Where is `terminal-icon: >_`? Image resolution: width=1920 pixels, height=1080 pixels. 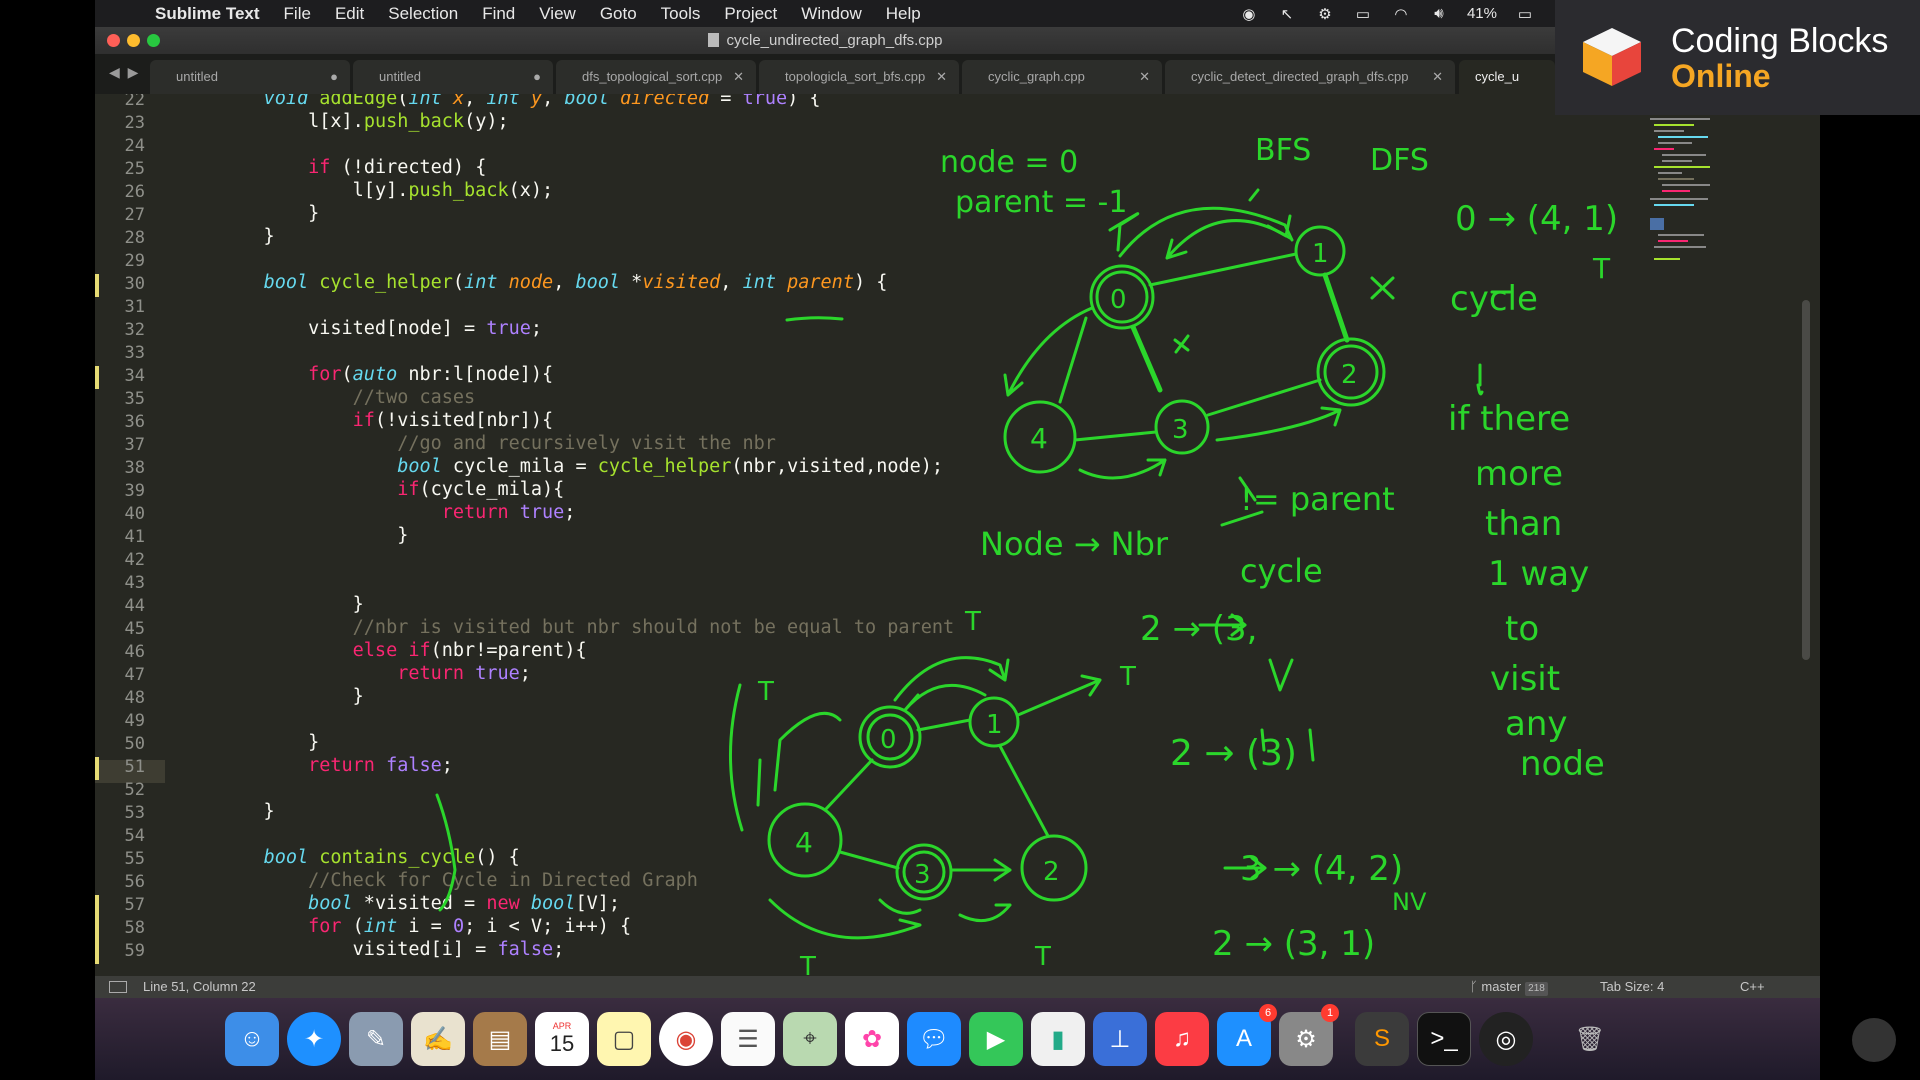 terminal-icon: >_ is located at coordinates (1444, 1039).